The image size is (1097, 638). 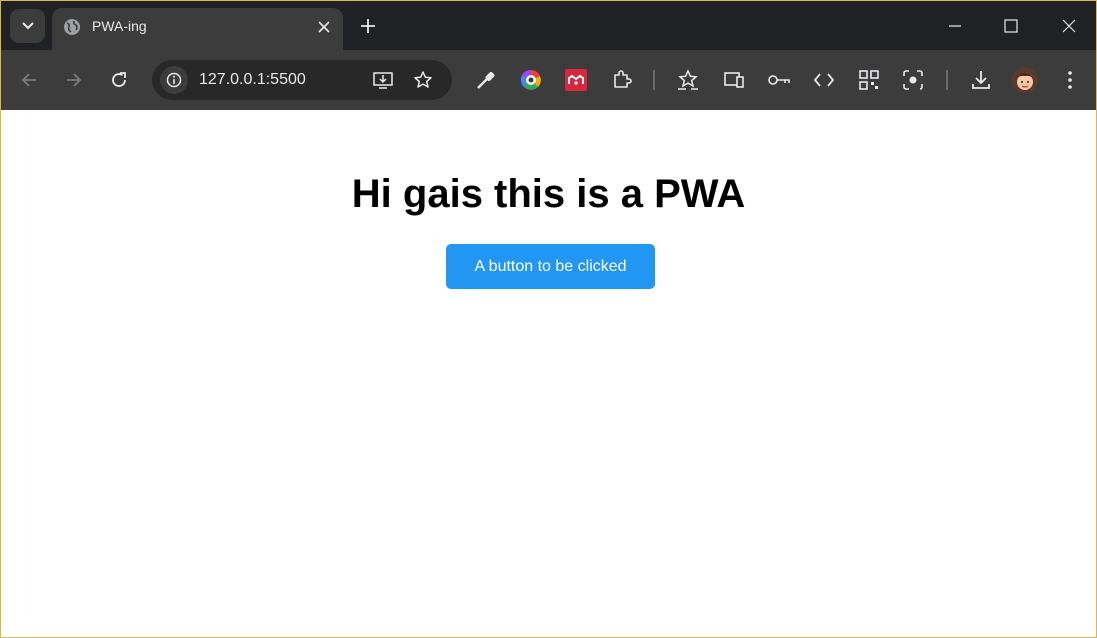 I want to click on color-wheel-icon, so click(x=530, y=79).